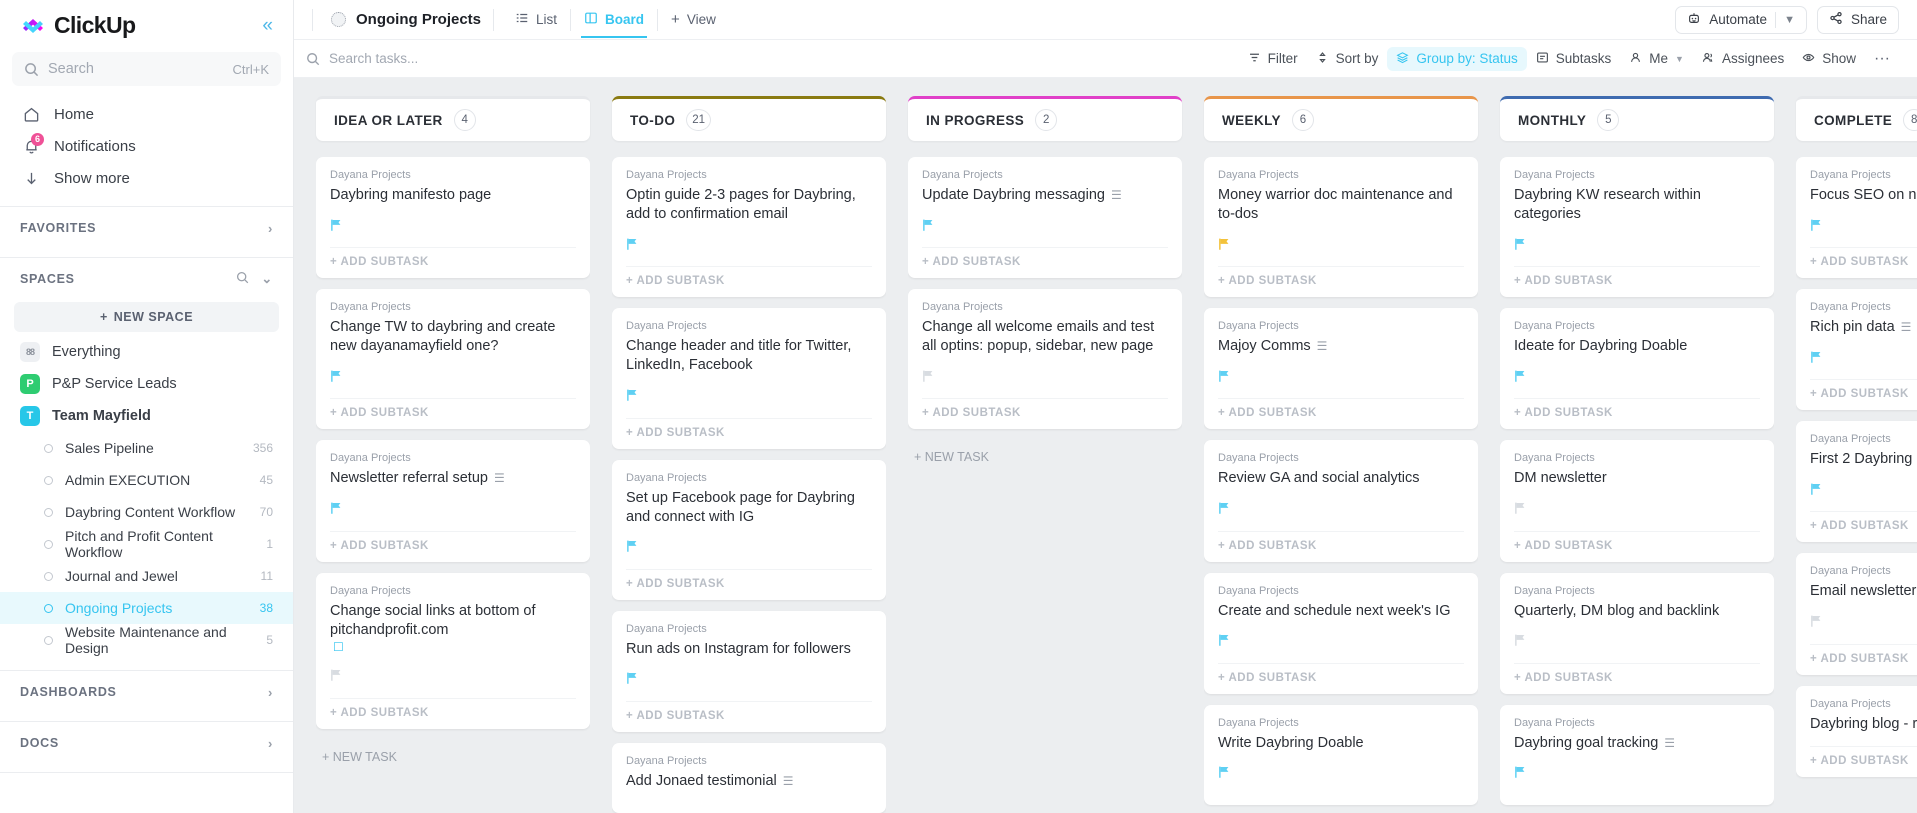 The image size is (1917, 813). I want to click on chevron-down-icon: ▼, so click(1789, 20).